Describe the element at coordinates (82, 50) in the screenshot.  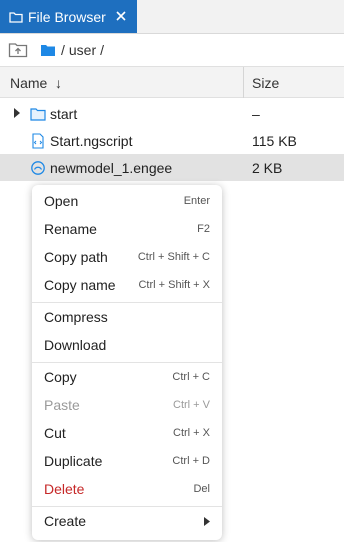
I see `breadcrumb-item-user: user` at that location.